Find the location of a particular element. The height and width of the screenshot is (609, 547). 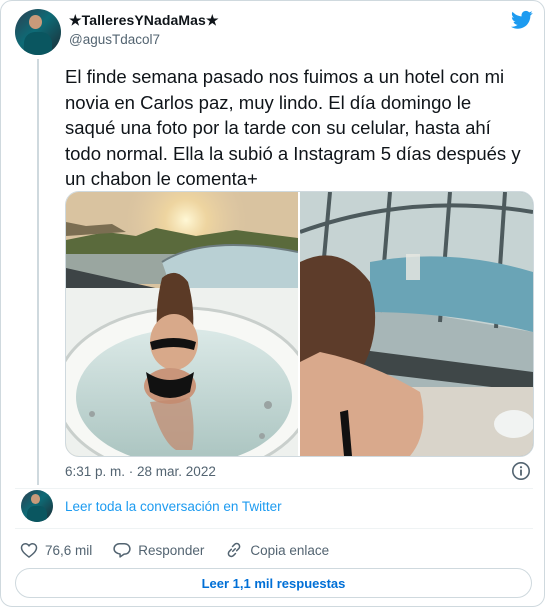

thread-line is located at coordinates (38, 272).